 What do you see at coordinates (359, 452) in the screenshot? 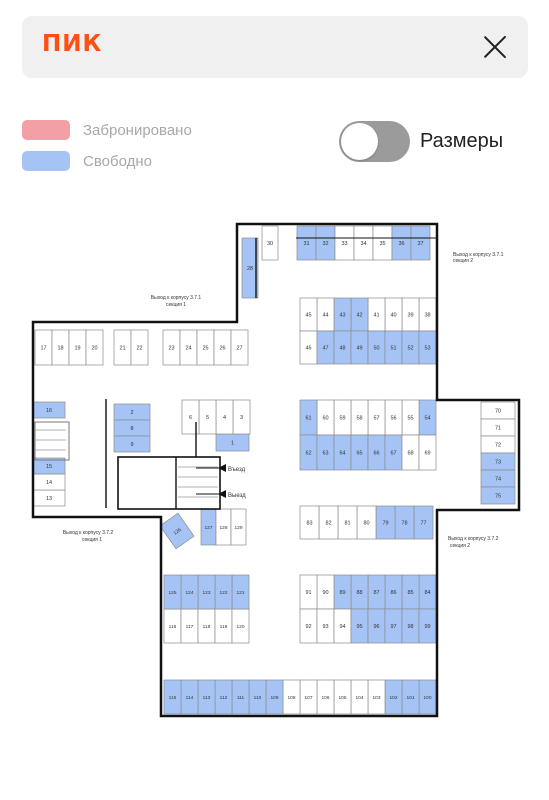
I see `parking-spot-65: 65` at bounding box center [359, 452].